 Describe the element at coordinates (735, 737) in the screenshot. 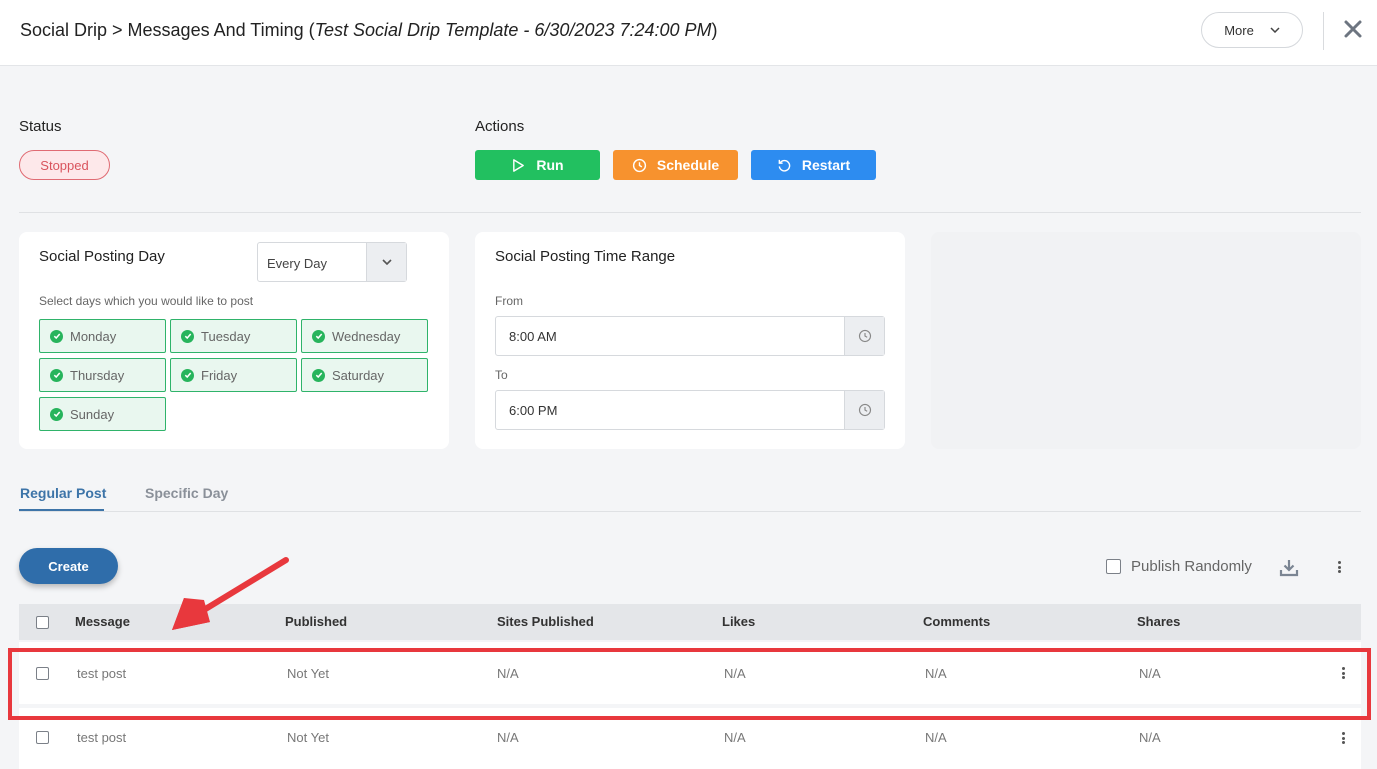

I see `cell-likes: N/A` at that location.